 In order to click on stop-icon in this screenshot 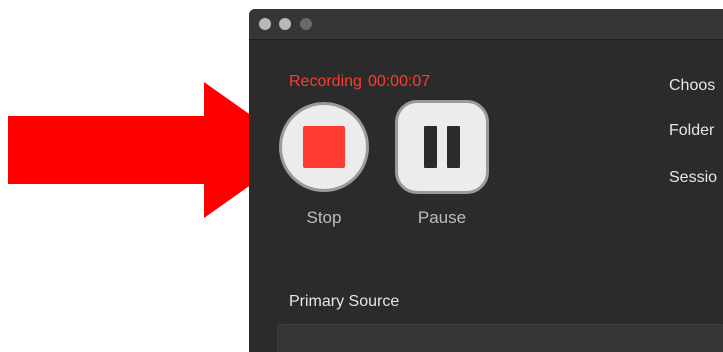, I will do `click(324, 147)`.